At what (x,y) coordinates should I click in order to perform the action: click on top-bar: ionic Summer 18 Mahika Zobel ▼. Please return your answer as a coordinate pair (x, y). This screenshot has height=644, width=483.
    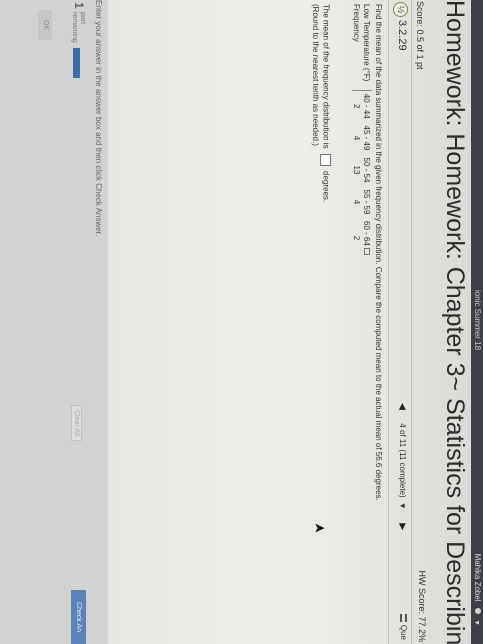
    Looking at the image, I should click on (477, 322).